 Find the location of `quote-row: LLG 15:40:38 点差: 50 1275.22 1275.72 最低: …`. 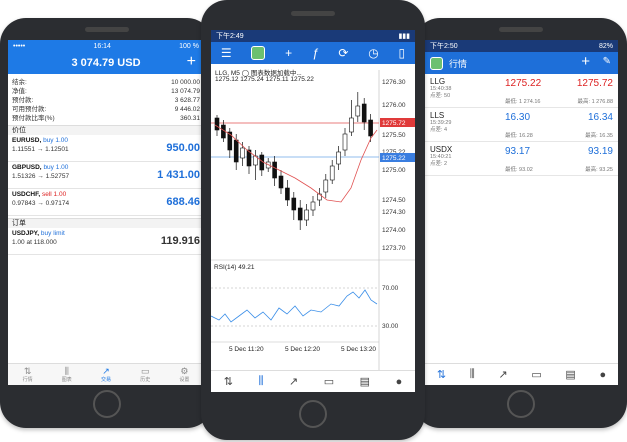

quote-row: LLG 15:40:38 点差: 50 1275.22 1275.72 最低: … is located at coordinates (521, 91).